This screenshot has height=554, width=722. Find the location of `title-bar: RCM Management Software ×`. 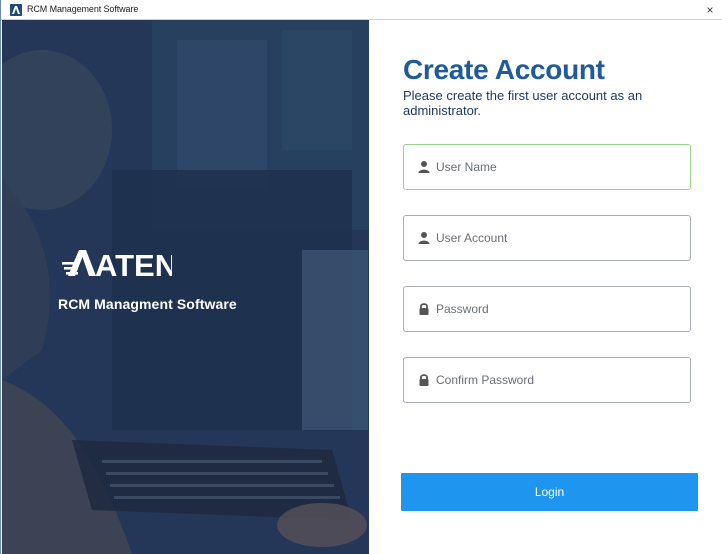

title-bar: RCM Management Software × is located at coordinates (361, 10).